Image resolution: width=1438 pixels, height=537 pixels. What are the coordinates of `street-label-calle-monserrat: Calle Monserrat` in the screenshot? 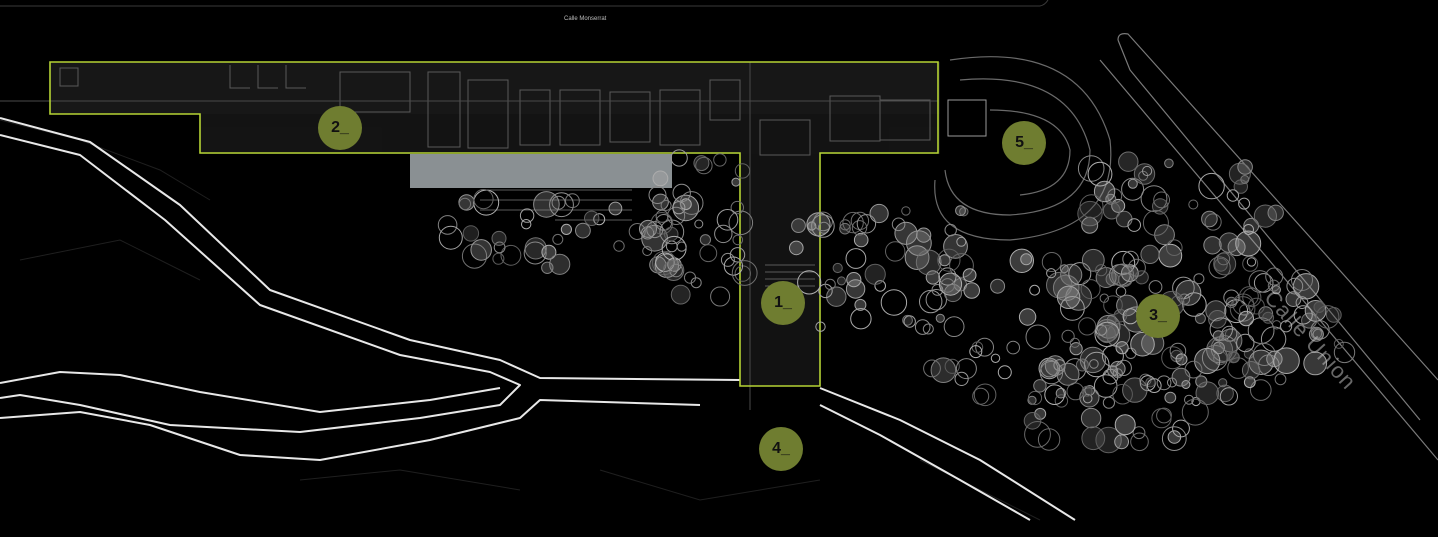 It's located at (585, 19).